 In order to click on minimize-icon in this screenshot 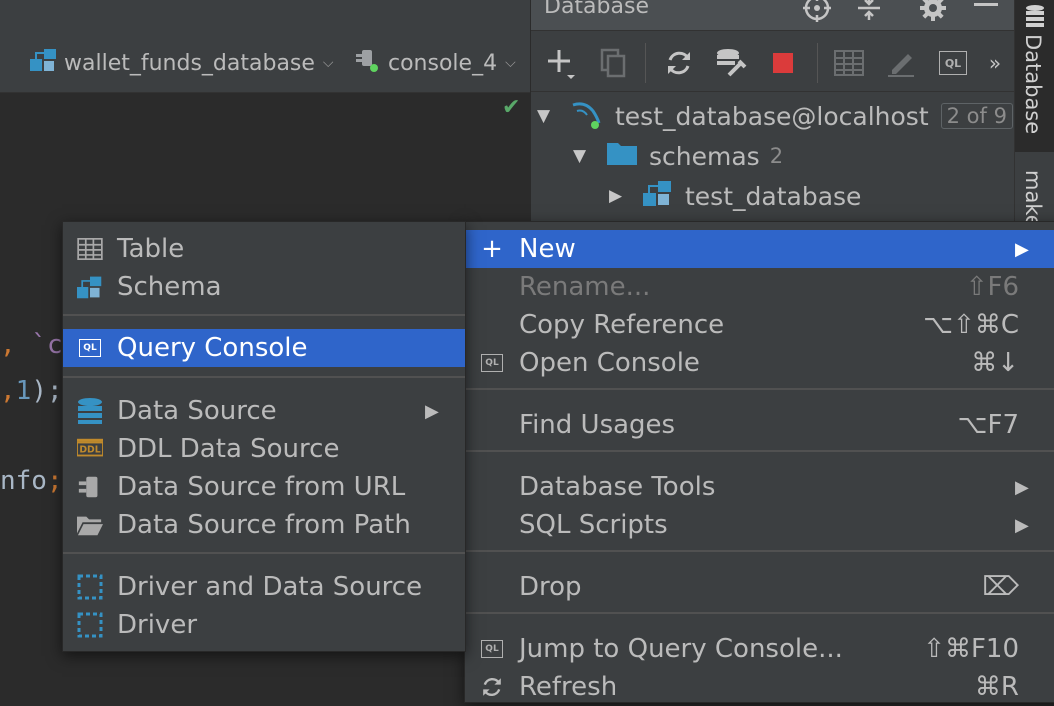, I will do `click(986, 14)`.